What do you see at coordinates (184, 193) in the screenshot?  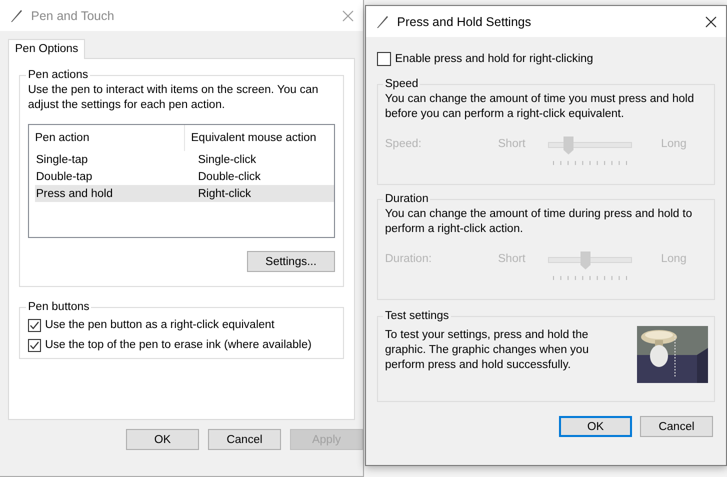 I see `list-row: Press and hold Right-click` at bounding box center [184, 193].